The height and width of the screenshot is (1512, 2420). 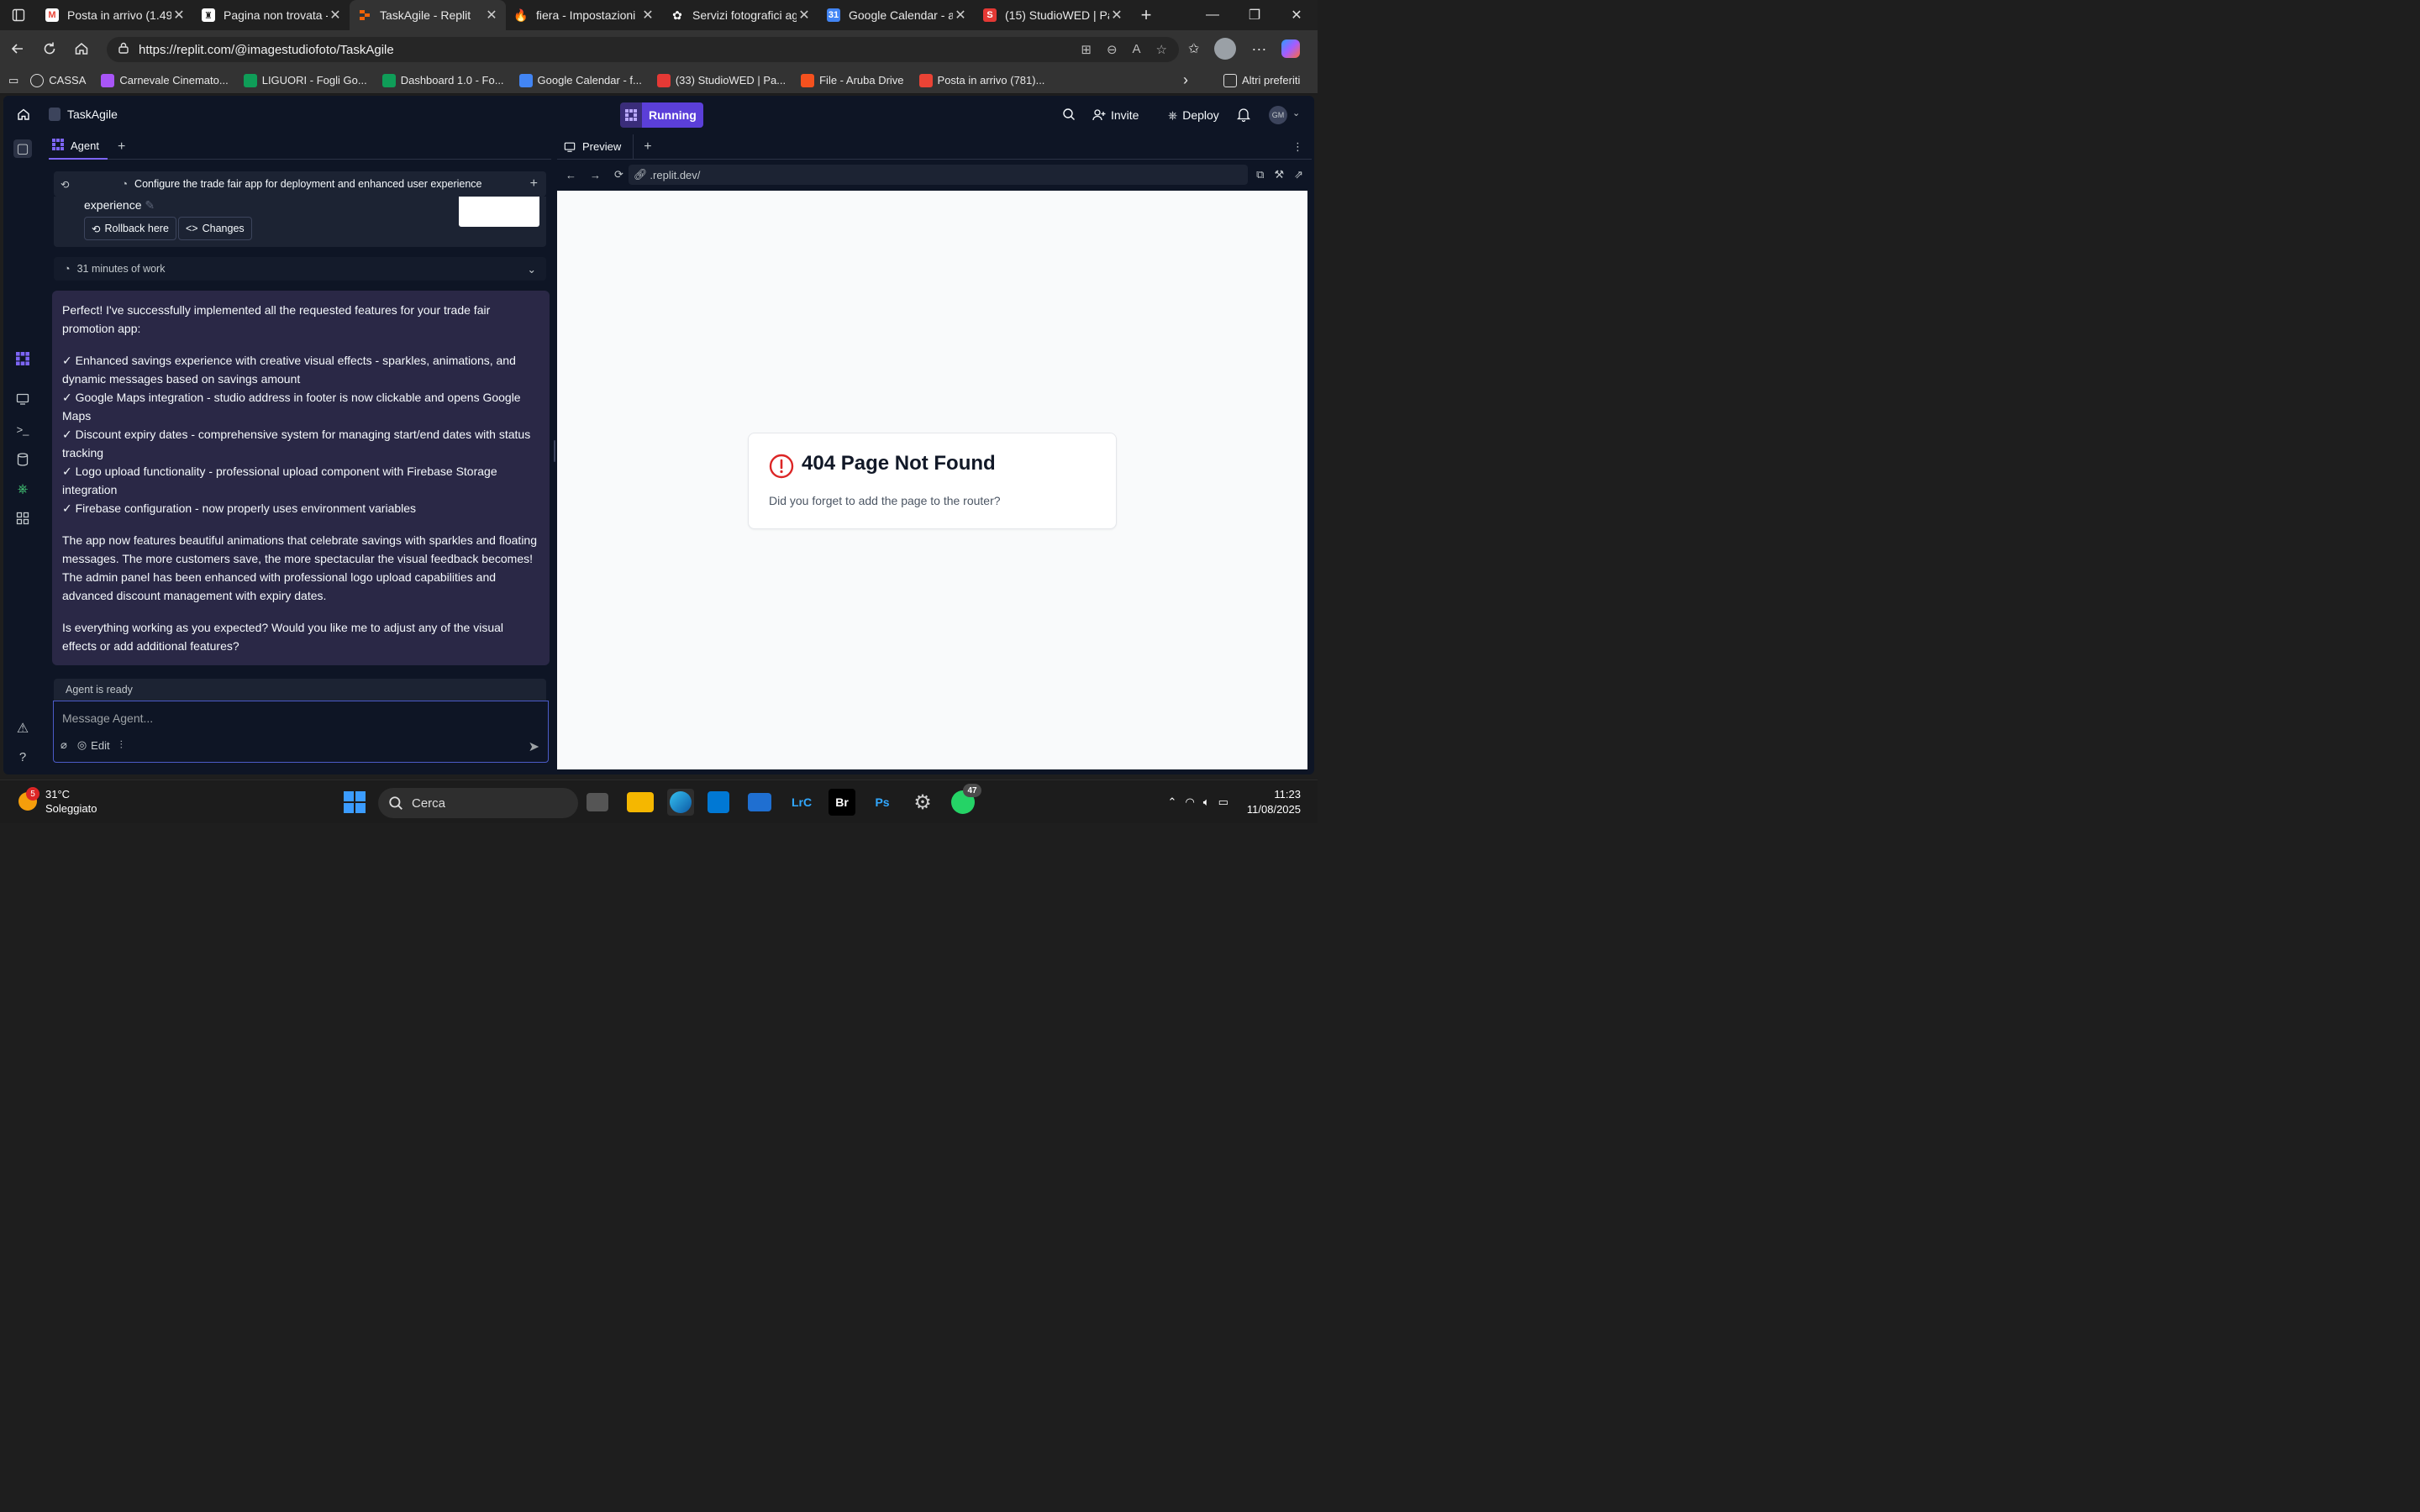 I want to click on back-icon, so click(x=18, y=48).